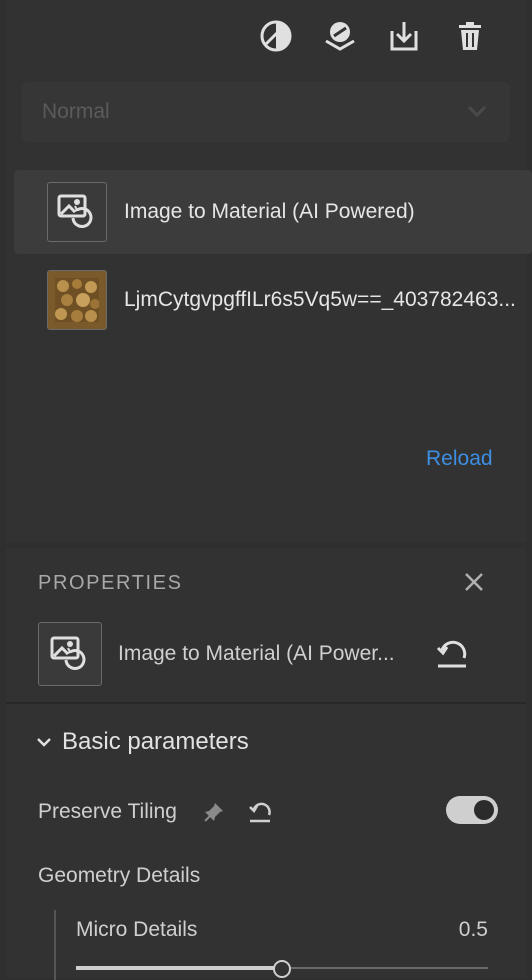 The width and height of the screenshot is (532, 980). What do you see at coordinates (269, 211) in the screenshot?
I see `layer-label: Image to Material (AI Powered)` at bounding box center [269, 211].